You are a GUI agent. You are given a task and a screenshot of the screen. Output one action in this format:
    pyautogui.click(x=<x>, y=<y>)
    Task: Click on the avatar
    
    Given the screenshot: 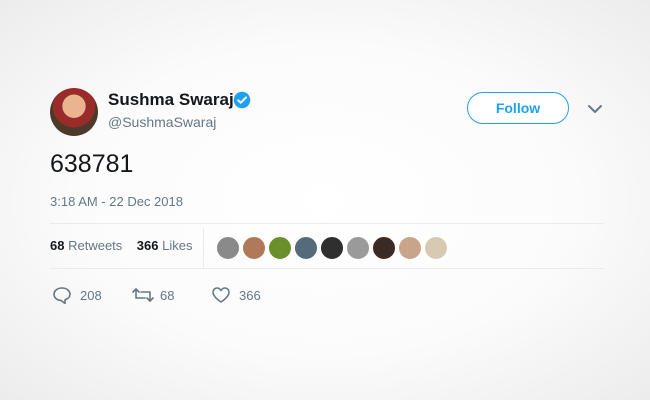 What is the action you would take?
    pyautogui.click(x=74, y=112)
    